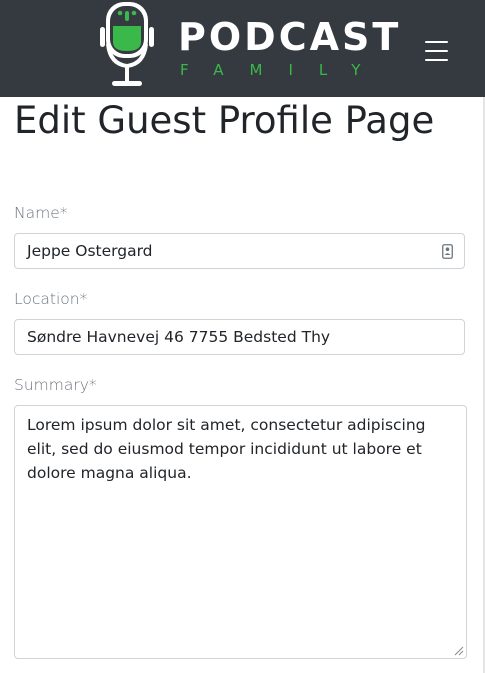 This screenshot has width=485, height=673. What do you see at coordinates (224, 120) in the screenshot?
I see `page-title: Edit Guest Profile Page` at bounding box center [224, 120].